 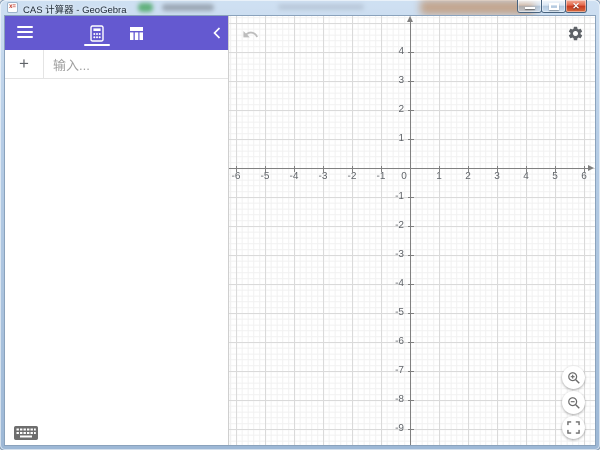 What do you see at coordinates (399, 254) in the screenshot?
I see `y-tick-label: -3` at bounding box center [399, 254].